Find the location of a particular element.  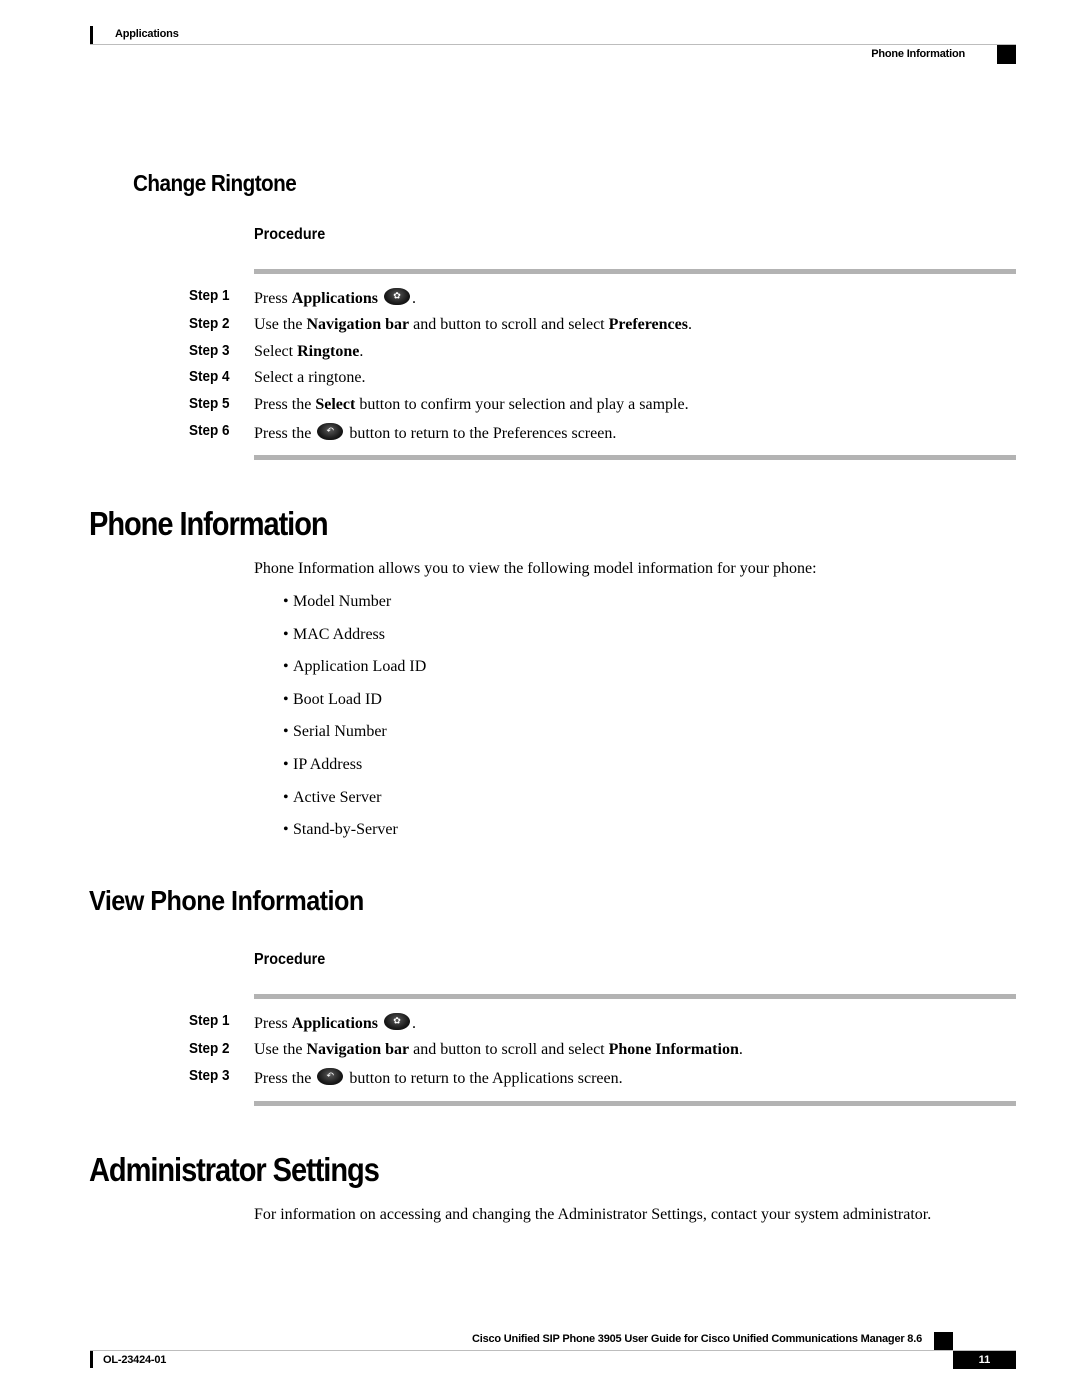

change-ringtone-heading: Change Ringtone is located at coordinates (215, 183).